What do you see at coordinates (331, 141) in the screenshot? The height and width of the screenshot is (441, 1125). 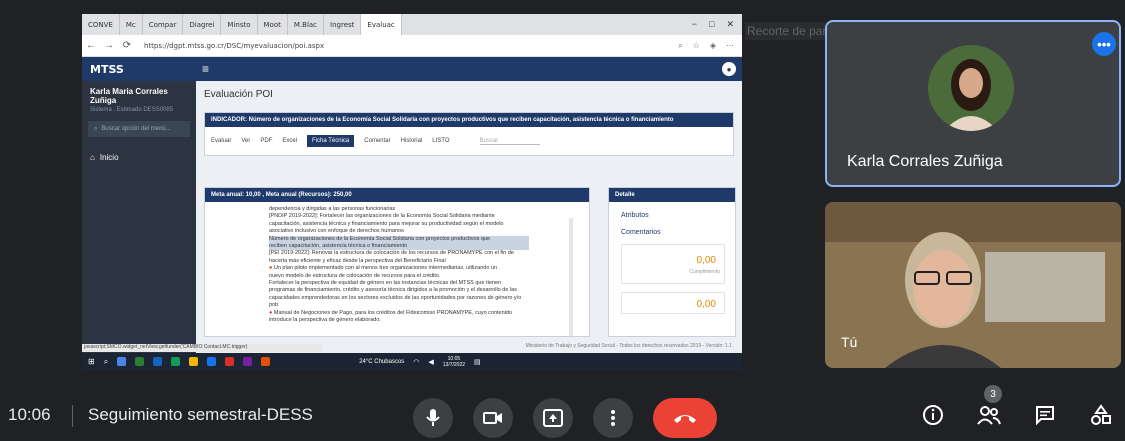 I see `ficha-tecnica-button: Ficha Técnica` at bounding box center [331, 141].